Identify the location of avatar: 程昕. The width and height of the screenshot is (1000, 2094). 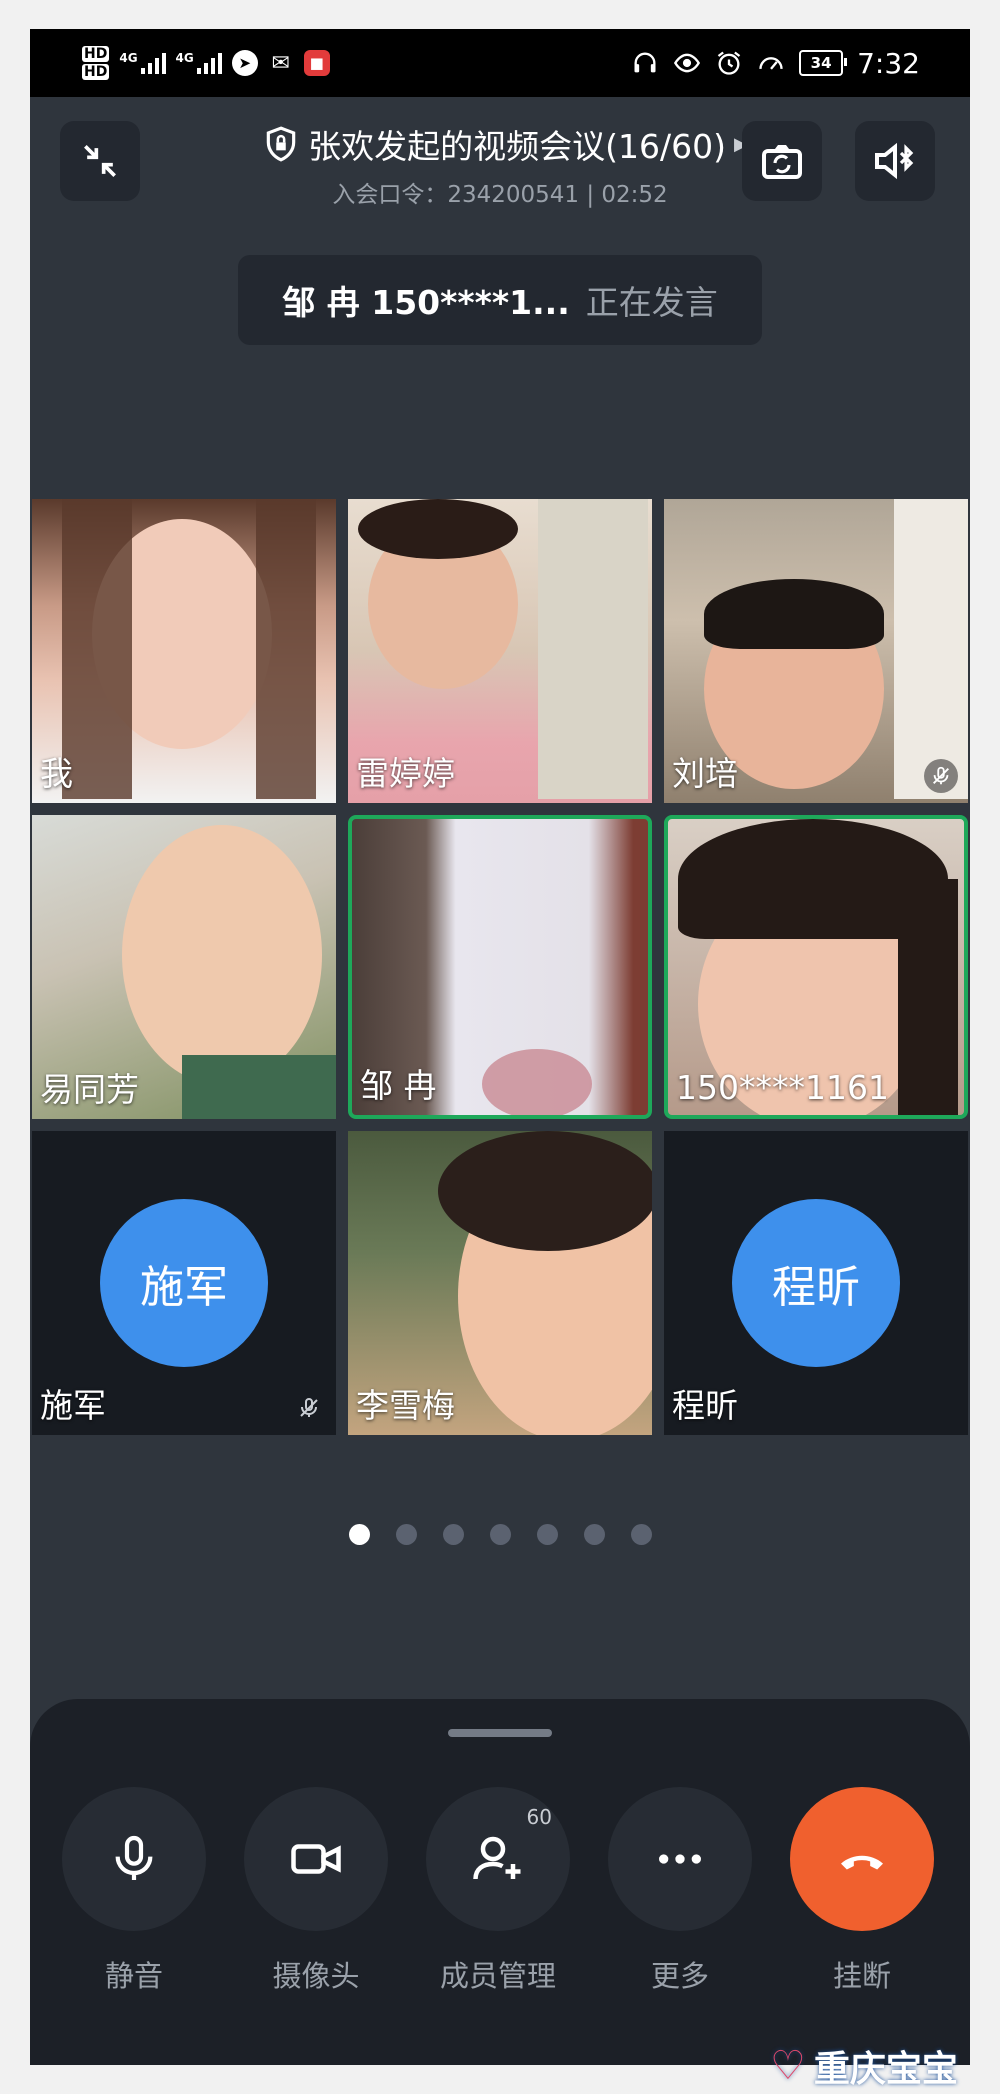
(816, 1283).